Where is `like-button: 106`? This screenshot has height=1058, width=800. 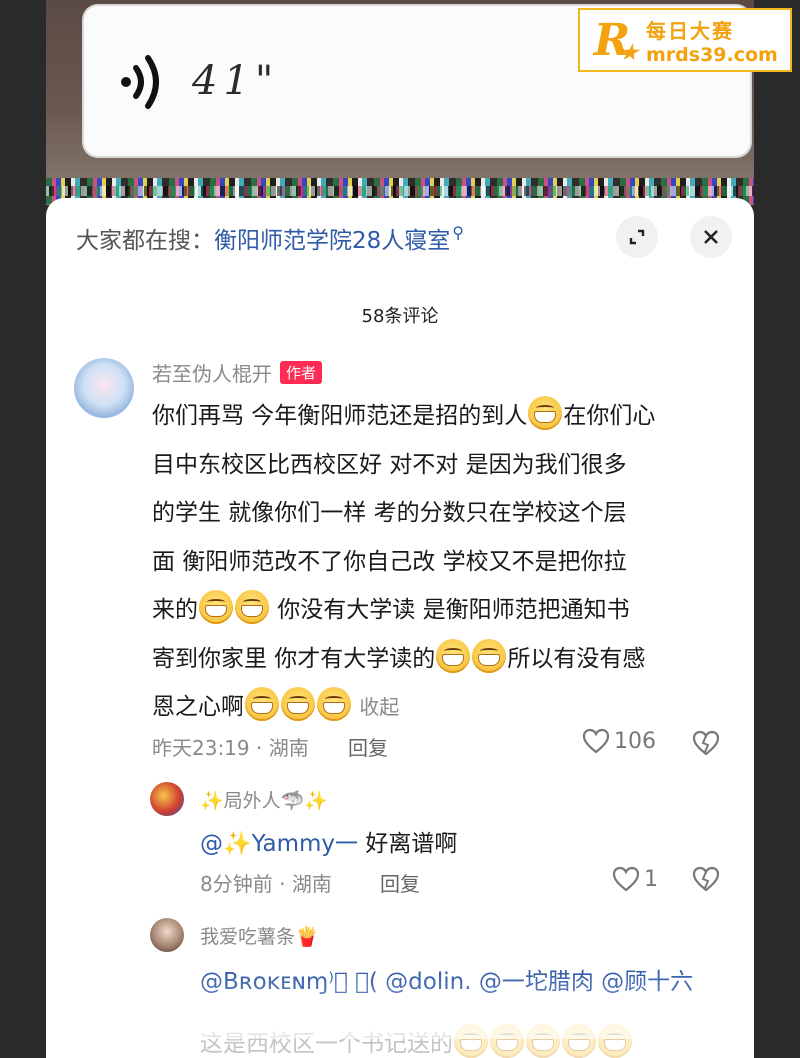
like-button: 106 is located at coordinates (619, 741).